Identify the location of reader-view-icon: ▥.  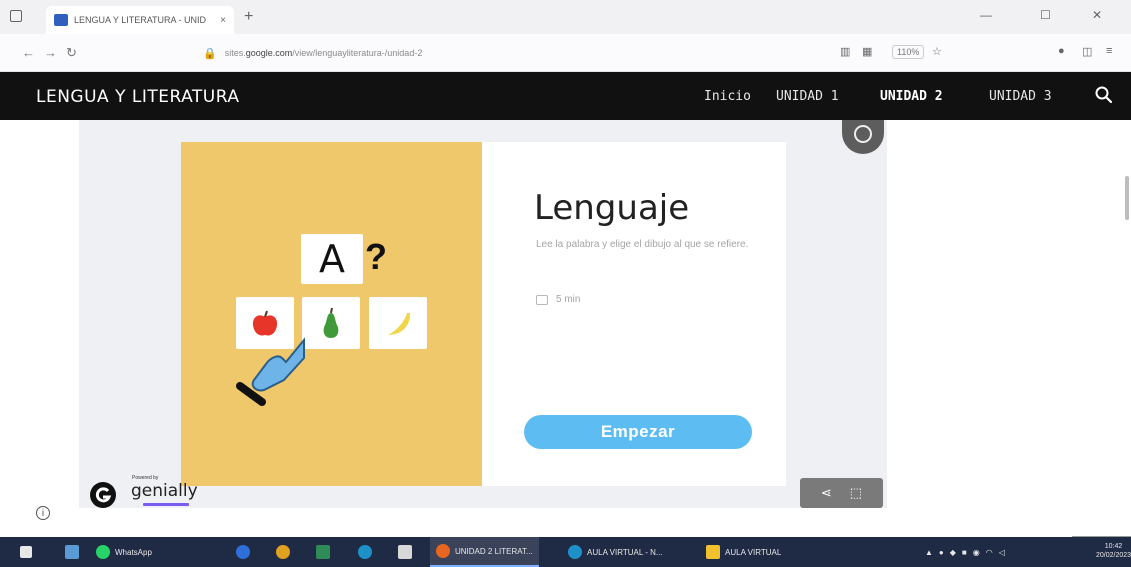
(845, 51).